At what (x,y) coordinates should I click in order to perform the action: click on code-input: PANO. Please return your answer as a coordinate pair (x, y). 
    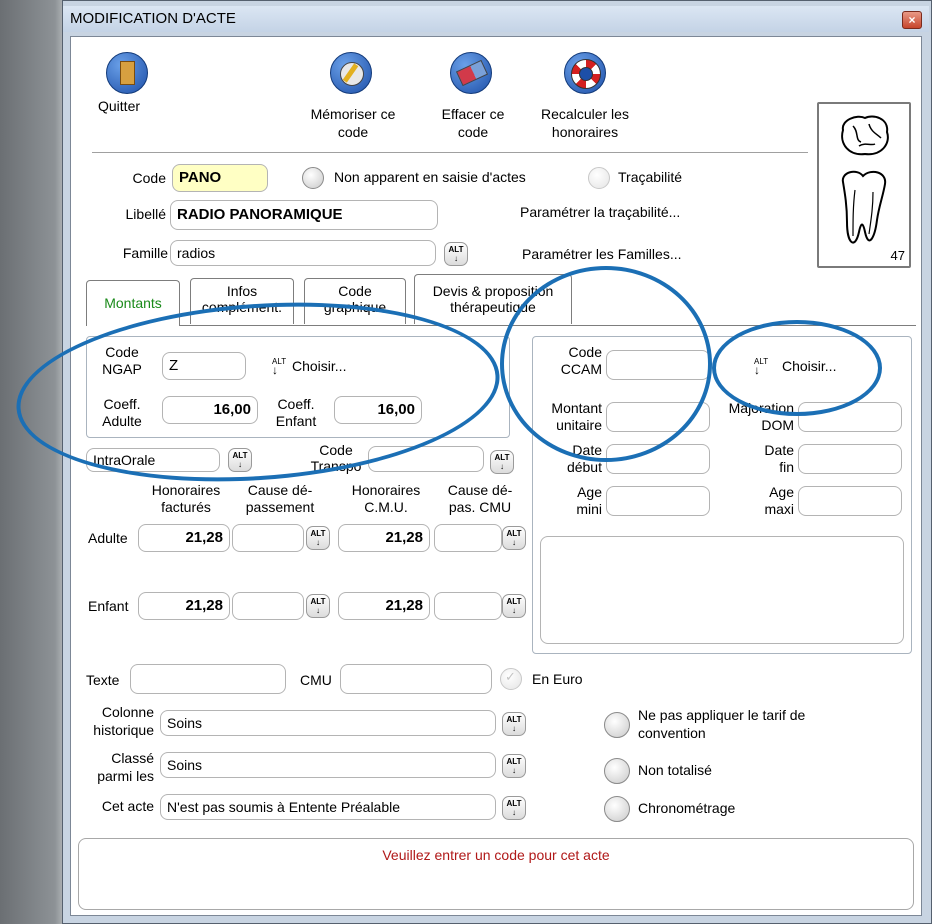
    Looking at the image, I should click on (220, 178).